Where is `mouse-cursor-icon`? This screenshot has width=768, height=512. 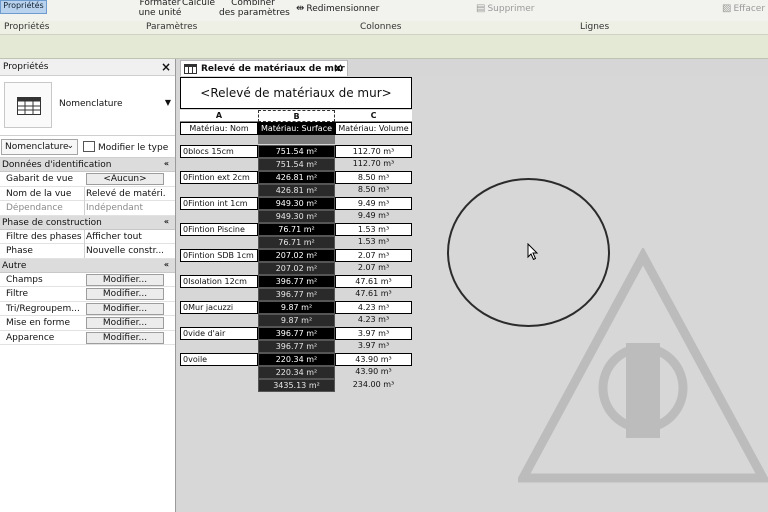
mouse-cursor-icon is located at coordinates (533, 252).